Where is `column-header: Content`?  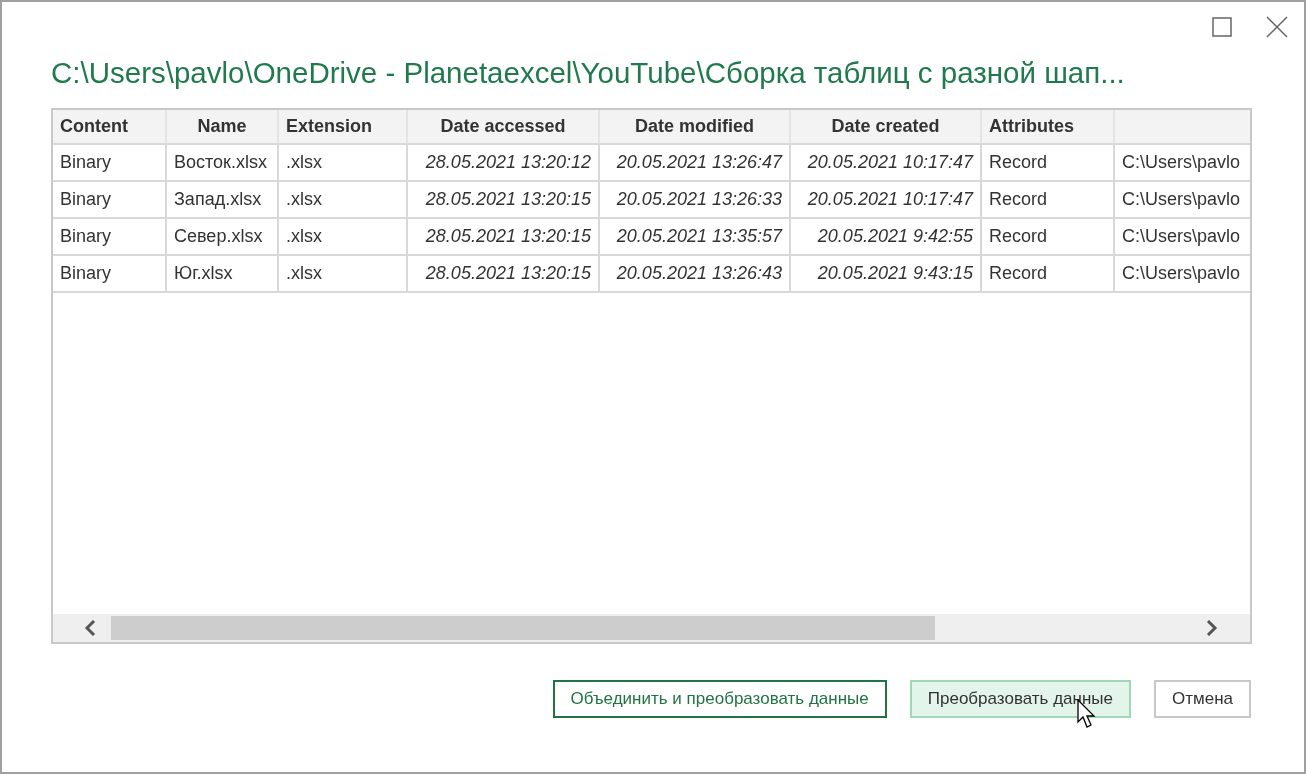 column-header: Content is located at coordinates (94, 126).